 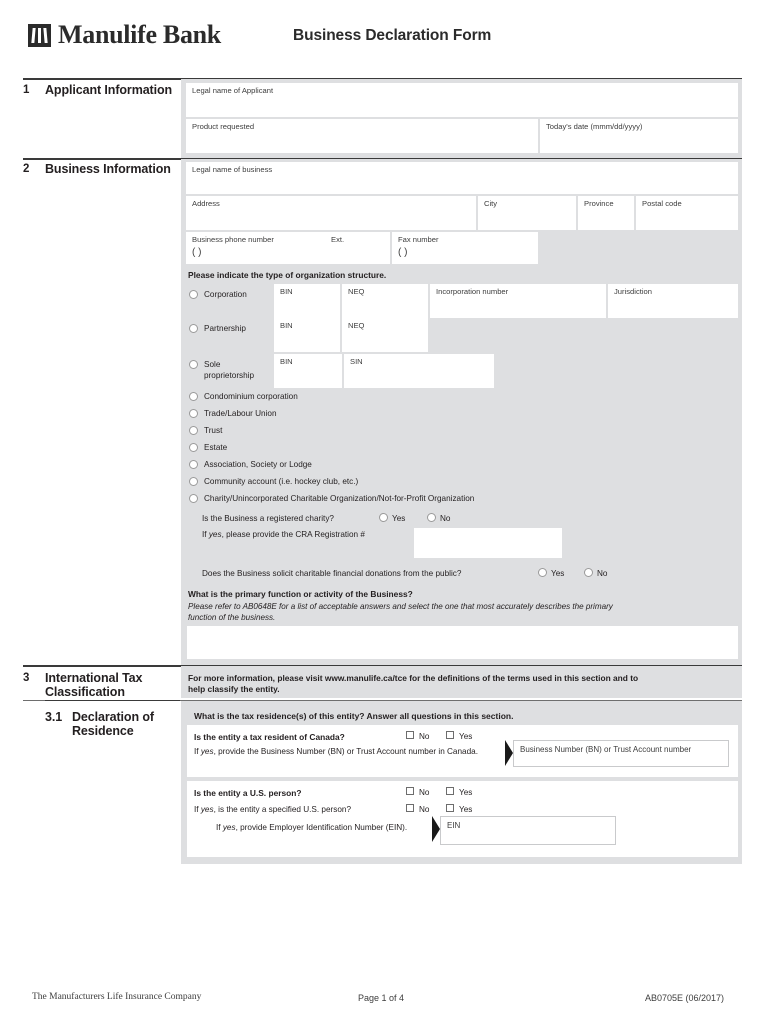 What do you see at coordinates (251, 396) in the screenshot?
I see `label-condominium-corporation: Condominium corporation` at bounding box center [251, 396].